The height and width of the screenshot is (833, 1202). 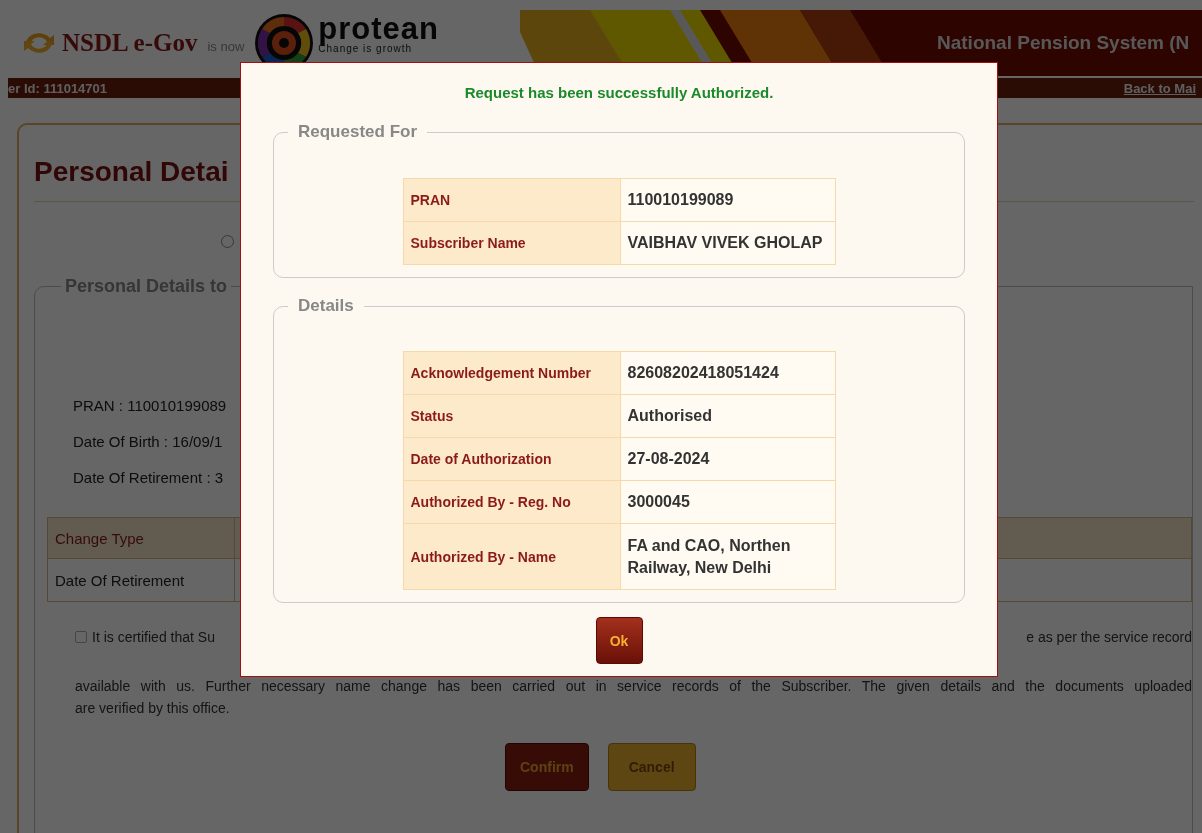 What do you see at coordinates (141, 580) in the screenshot?
I see `table-cell: Date Of Retirement` at bounding box center [141, 580].